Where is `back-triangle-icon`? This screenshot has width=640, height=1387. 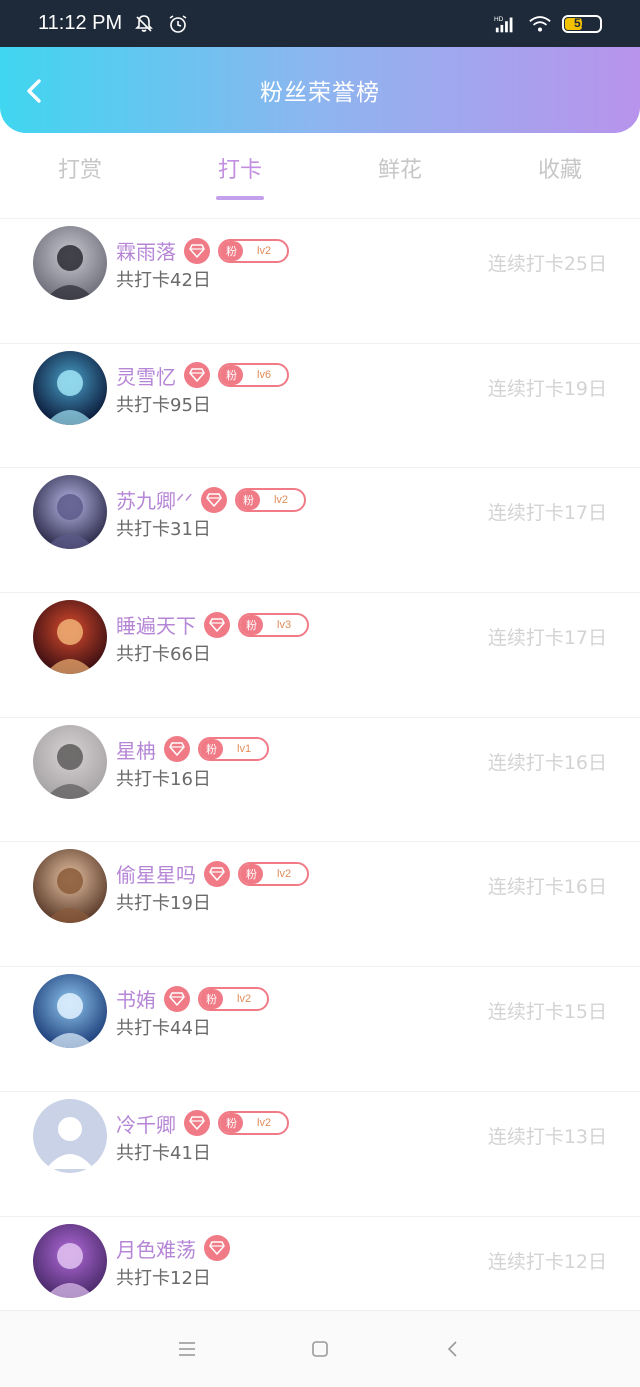 back-triangle-icon is located at coordinates (452, 1349).